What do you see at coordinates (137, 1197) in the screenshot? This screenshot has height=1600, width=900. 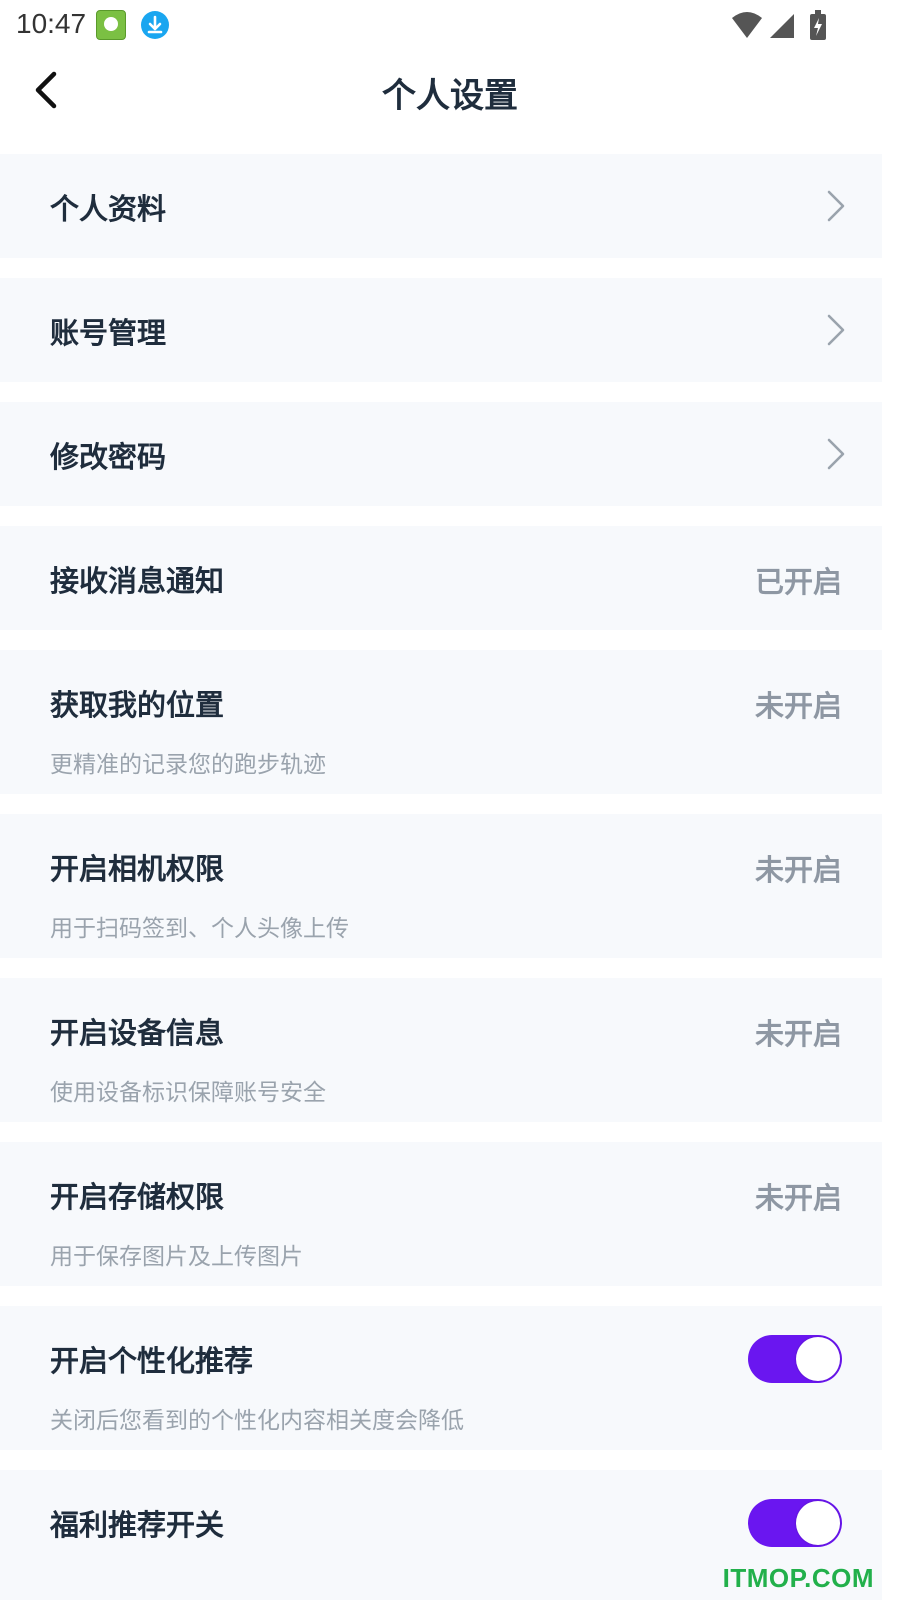 I see `row-title: 开启存储权限` at bounding box center [137, 1197].